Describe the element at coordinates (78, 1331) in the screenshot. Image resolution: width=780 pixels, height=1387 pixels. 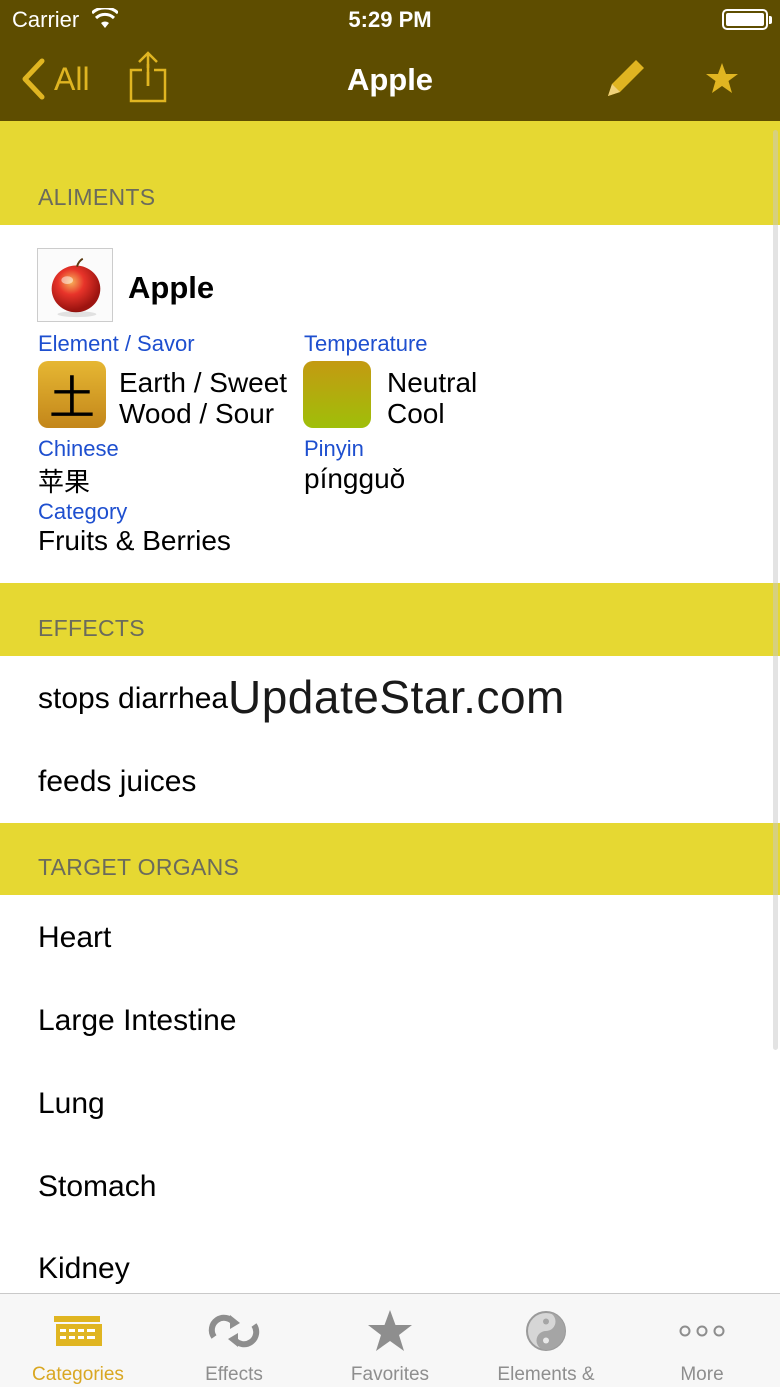
I see `categories-icon` at that location.